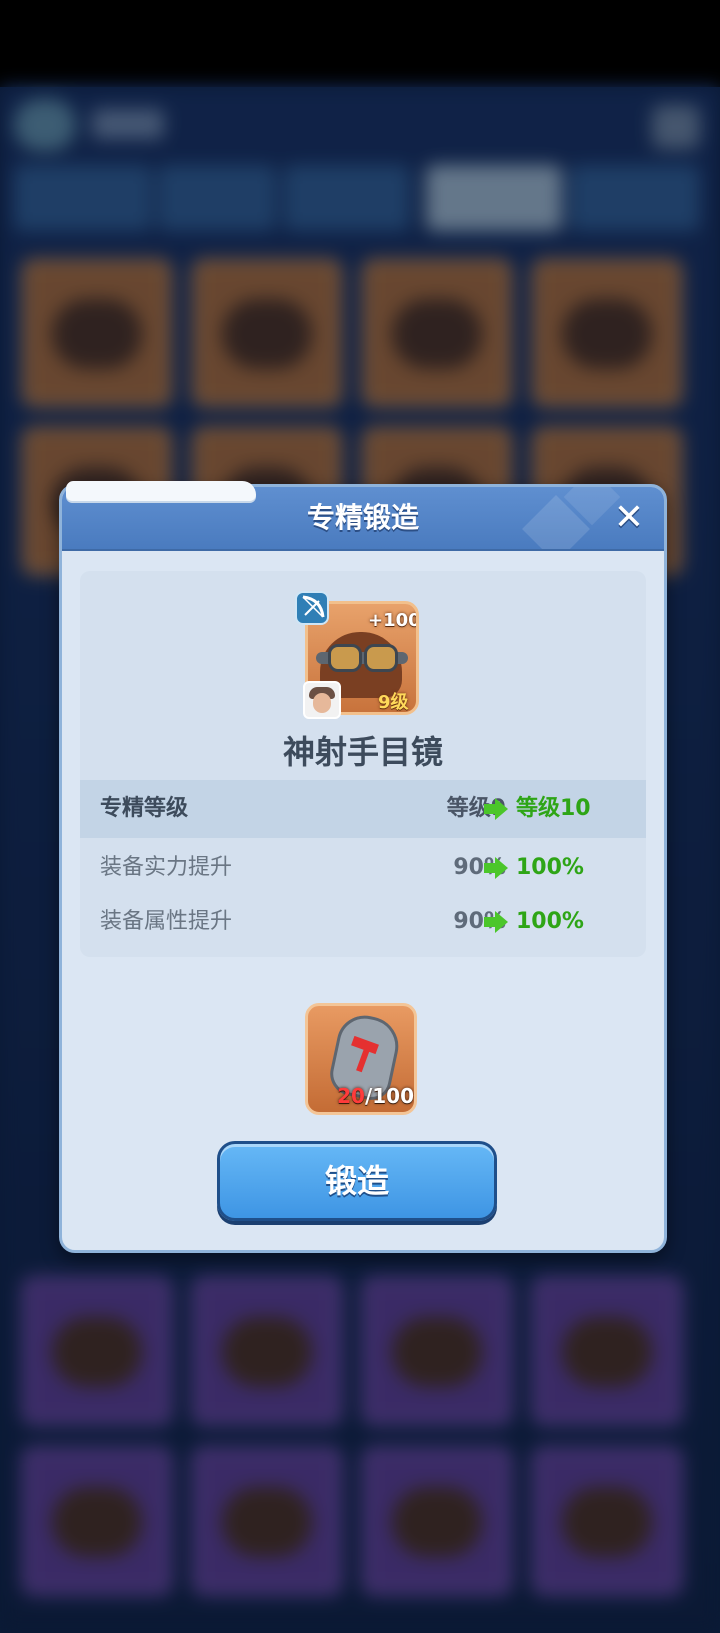  I want to click on hero-portrait-icon, so click(322, 700).